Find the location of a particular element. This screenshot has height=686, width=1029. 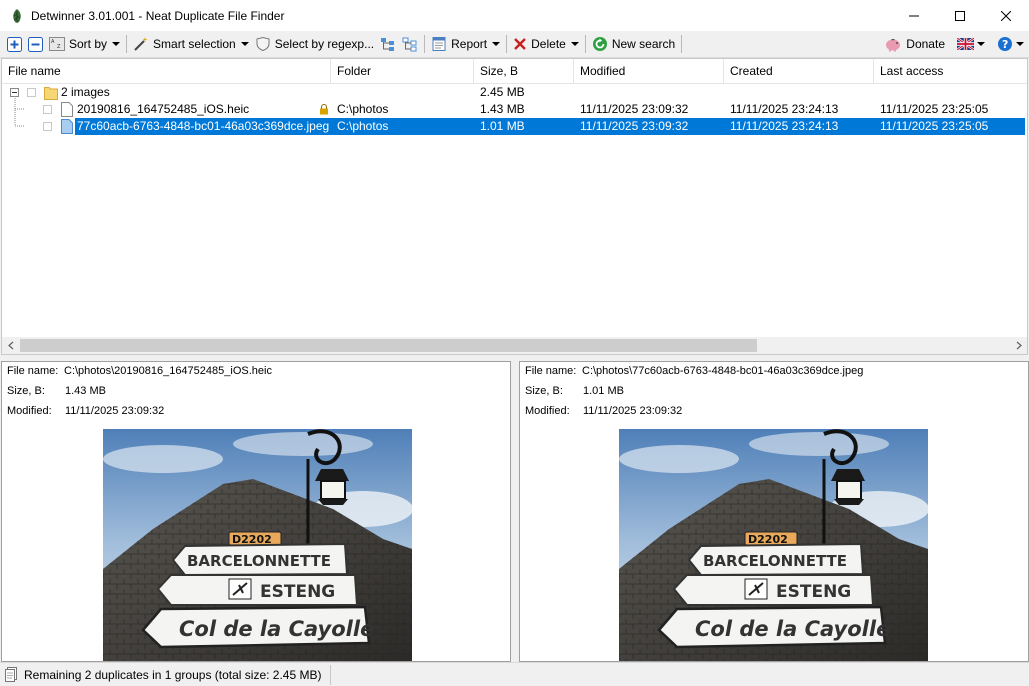

select-group-button is located at coordinates (388, 44).